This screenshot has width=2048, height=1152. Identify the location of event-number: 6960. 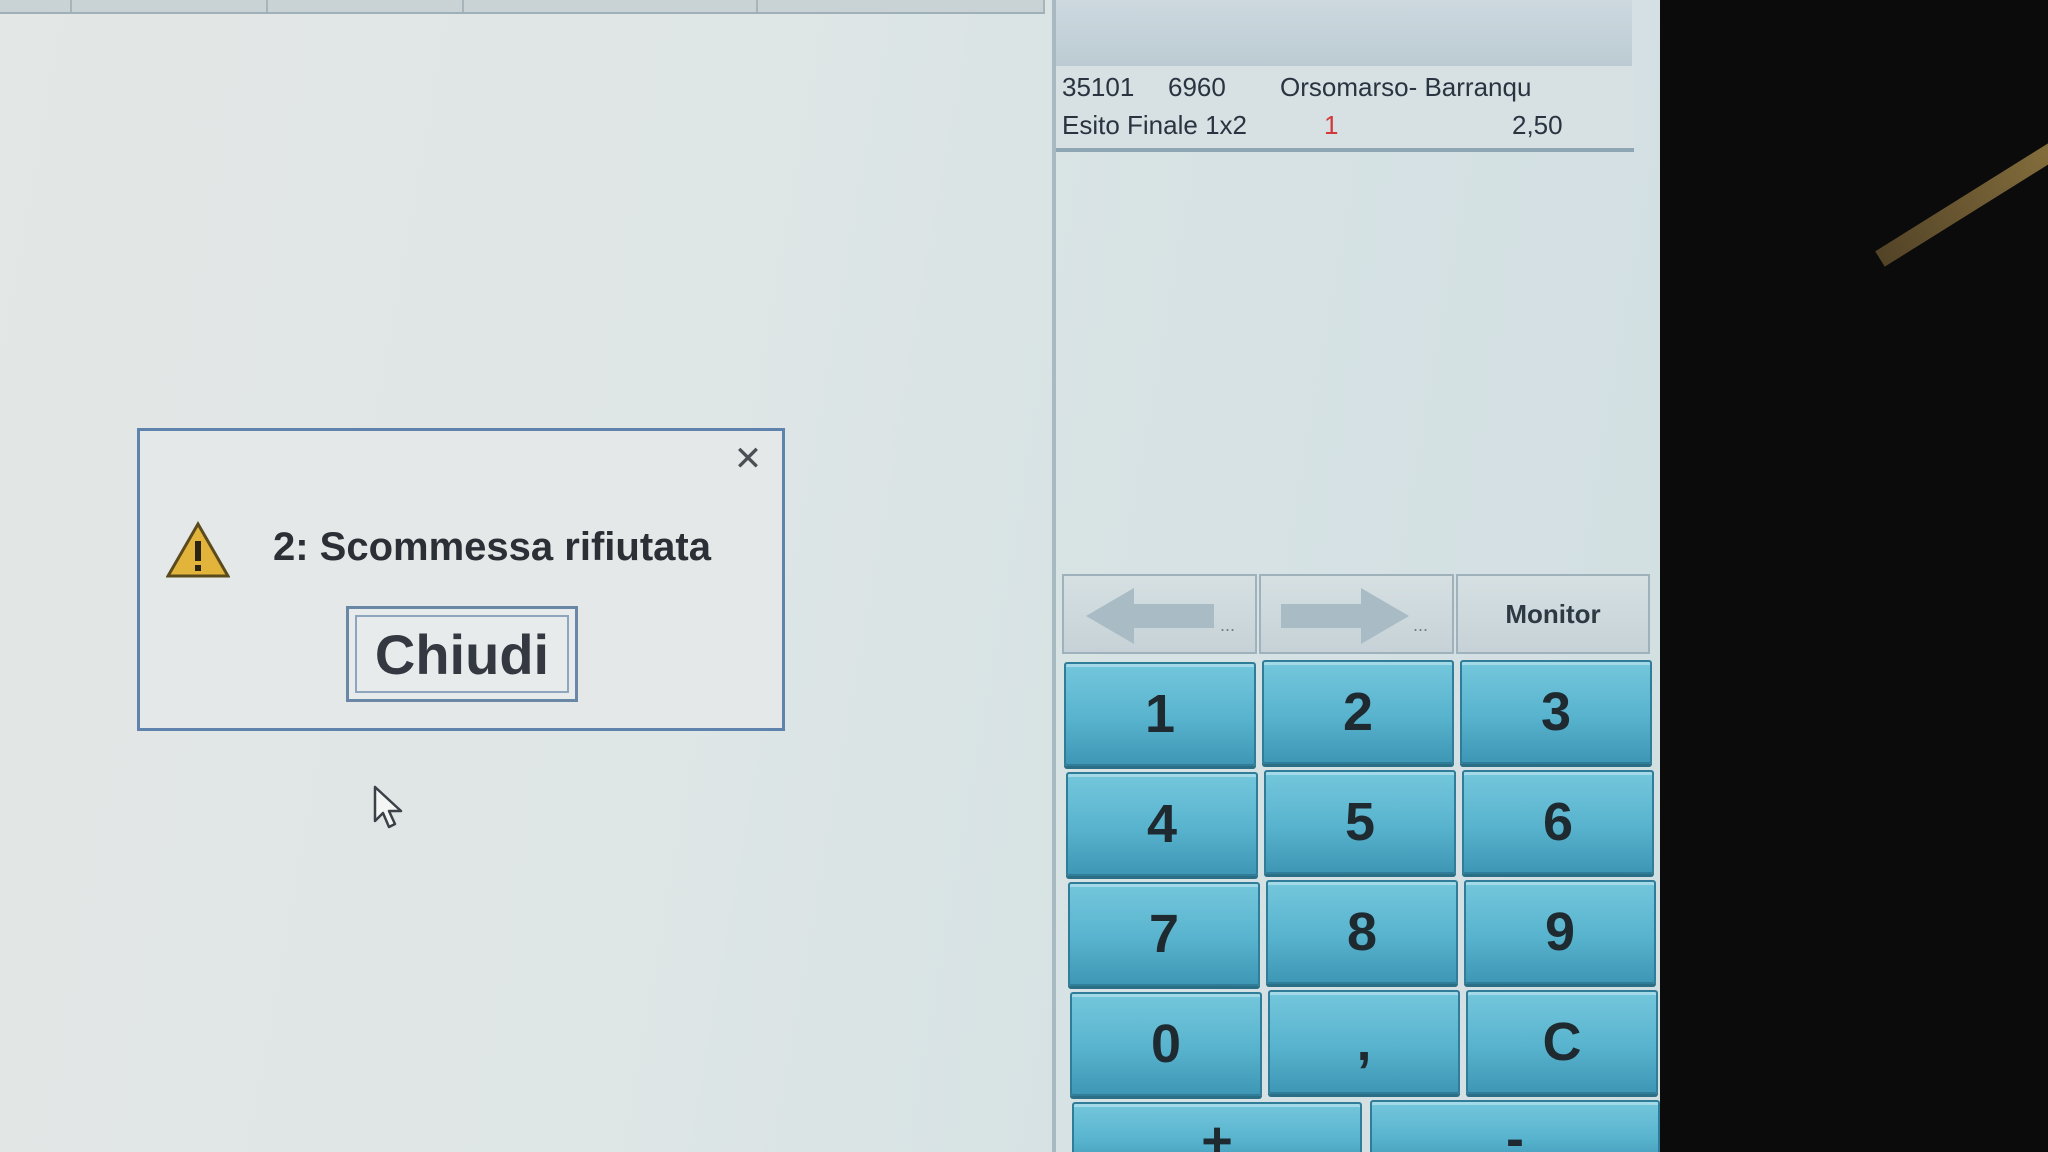
(1197, 87).